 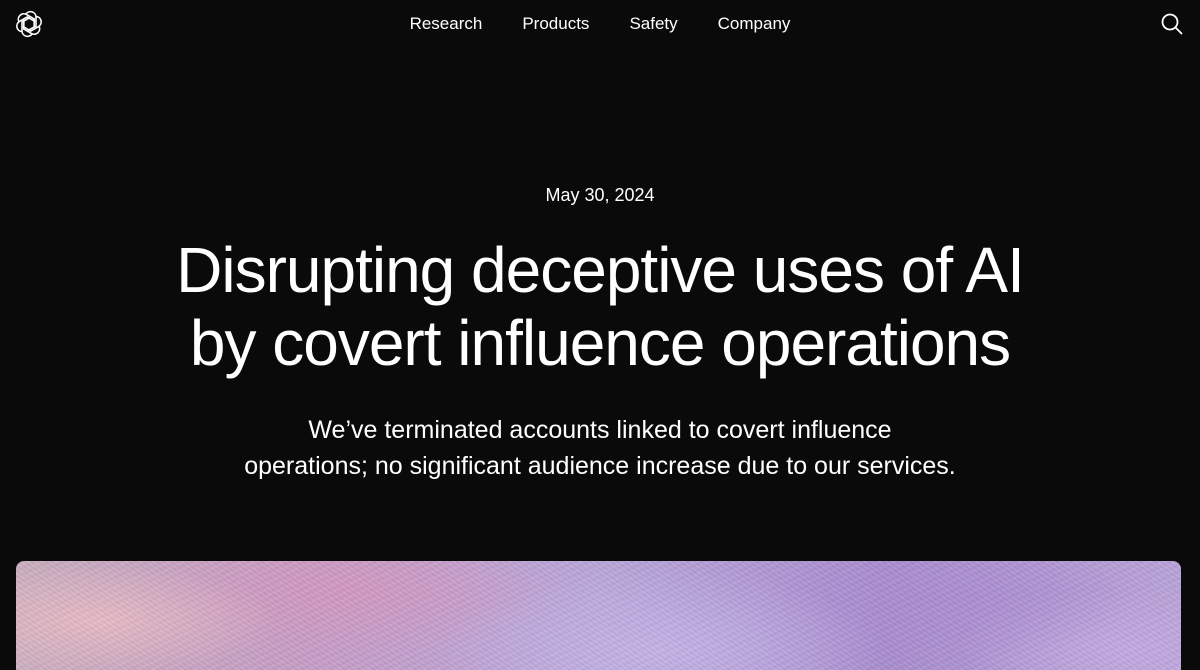 What do you see at coordinates (754, 24) in the screenshot?
I see `nav-link-company: Company` at bounding box center [754, 24].